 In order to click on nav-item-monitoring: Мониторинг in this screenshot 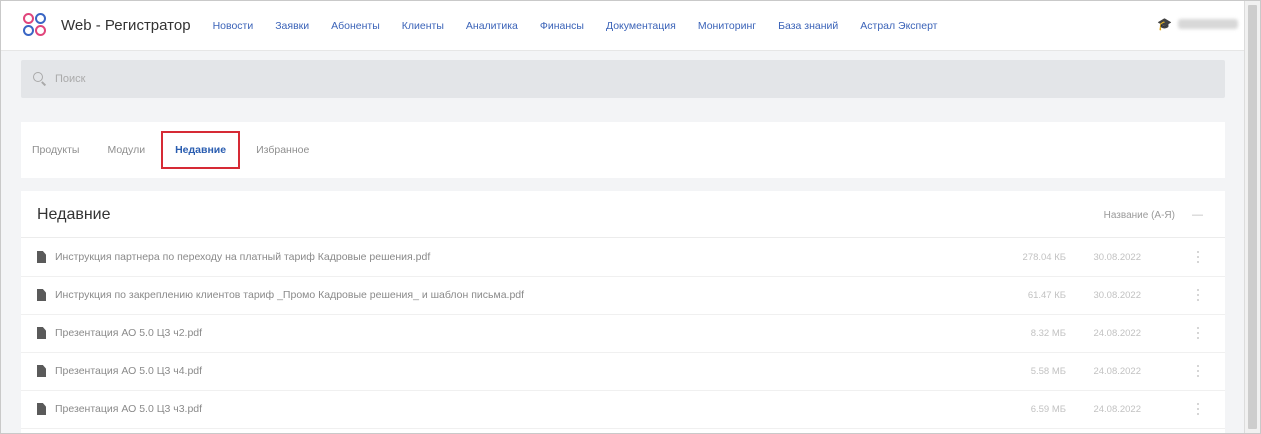, I will do `click(727, 26)`.